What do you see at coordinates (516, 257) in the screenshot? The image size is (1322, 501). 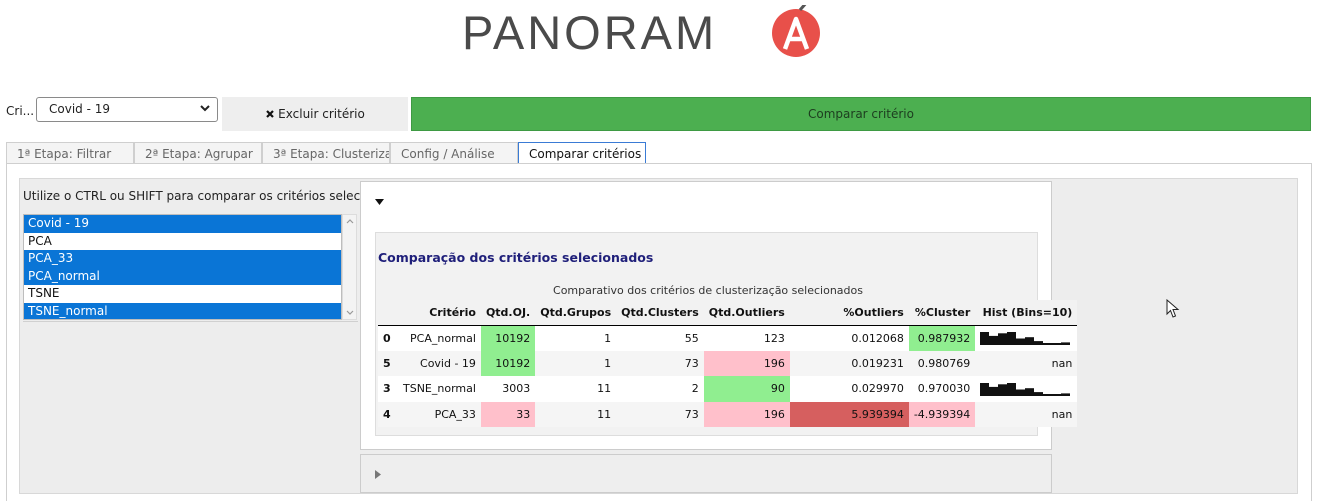 I see `comparison-title: Comparação dos critérios selecionados` at bounding box center [516, 257].